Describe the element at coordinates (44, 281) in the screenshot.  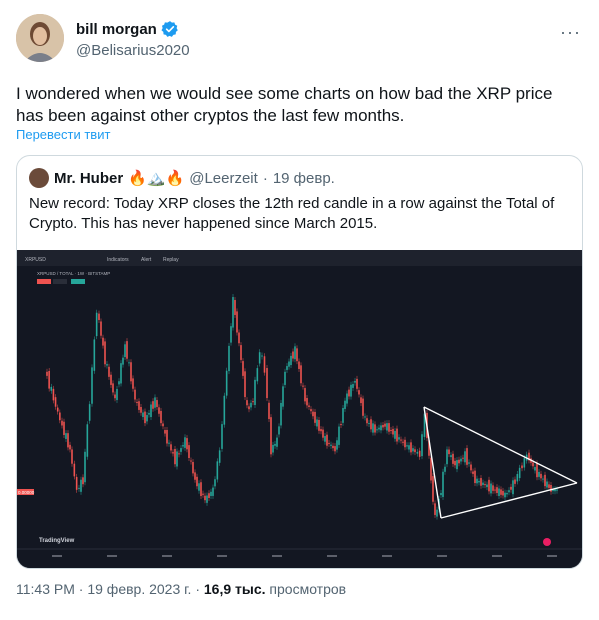
I see `sell-badge` at that location.